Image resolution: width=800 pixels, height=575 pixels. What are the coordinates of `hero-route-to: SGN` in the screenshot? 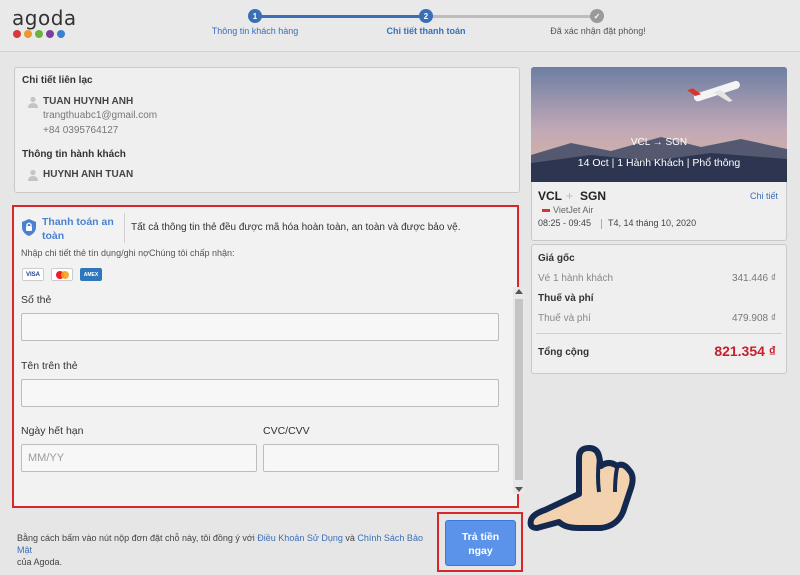 It's located at (676, 142).